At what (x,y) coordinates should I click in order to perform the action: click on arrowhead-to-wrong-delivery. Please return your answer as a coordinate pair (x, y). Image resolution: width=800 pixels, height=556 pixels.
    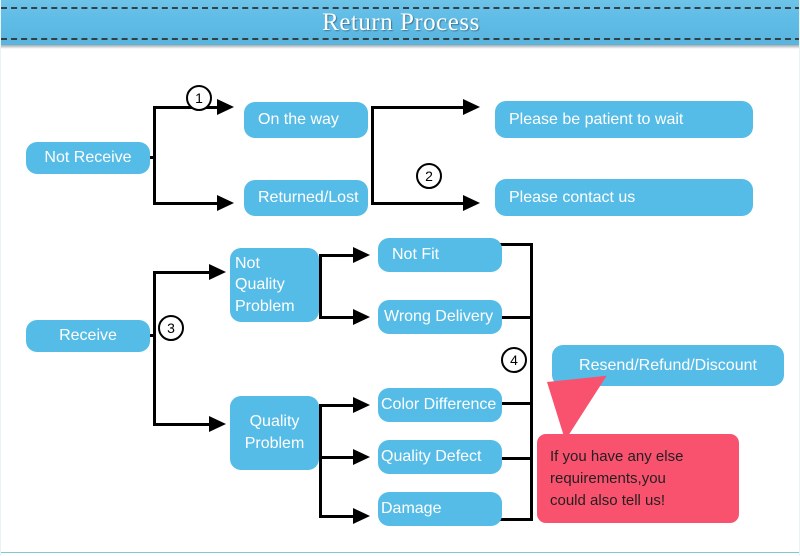
    Looking at the image, I should click on (361, 317).